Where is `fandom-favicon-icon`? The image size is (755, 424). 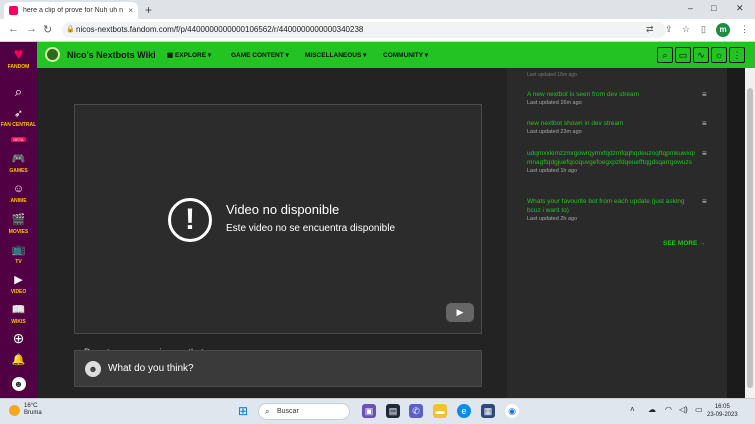
fandom-favicon-icon is located at coordinates (13, 10).